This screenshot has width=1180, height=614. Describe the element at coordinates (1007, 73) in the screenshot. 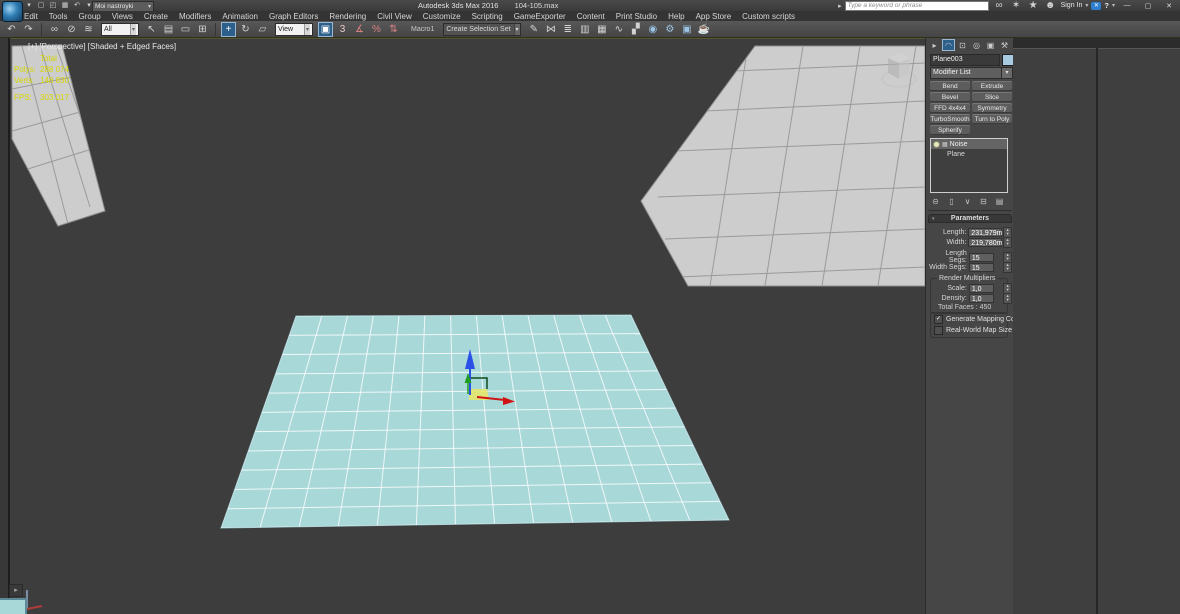

I see `modifier-list-caret-icon: ▾` at that location.